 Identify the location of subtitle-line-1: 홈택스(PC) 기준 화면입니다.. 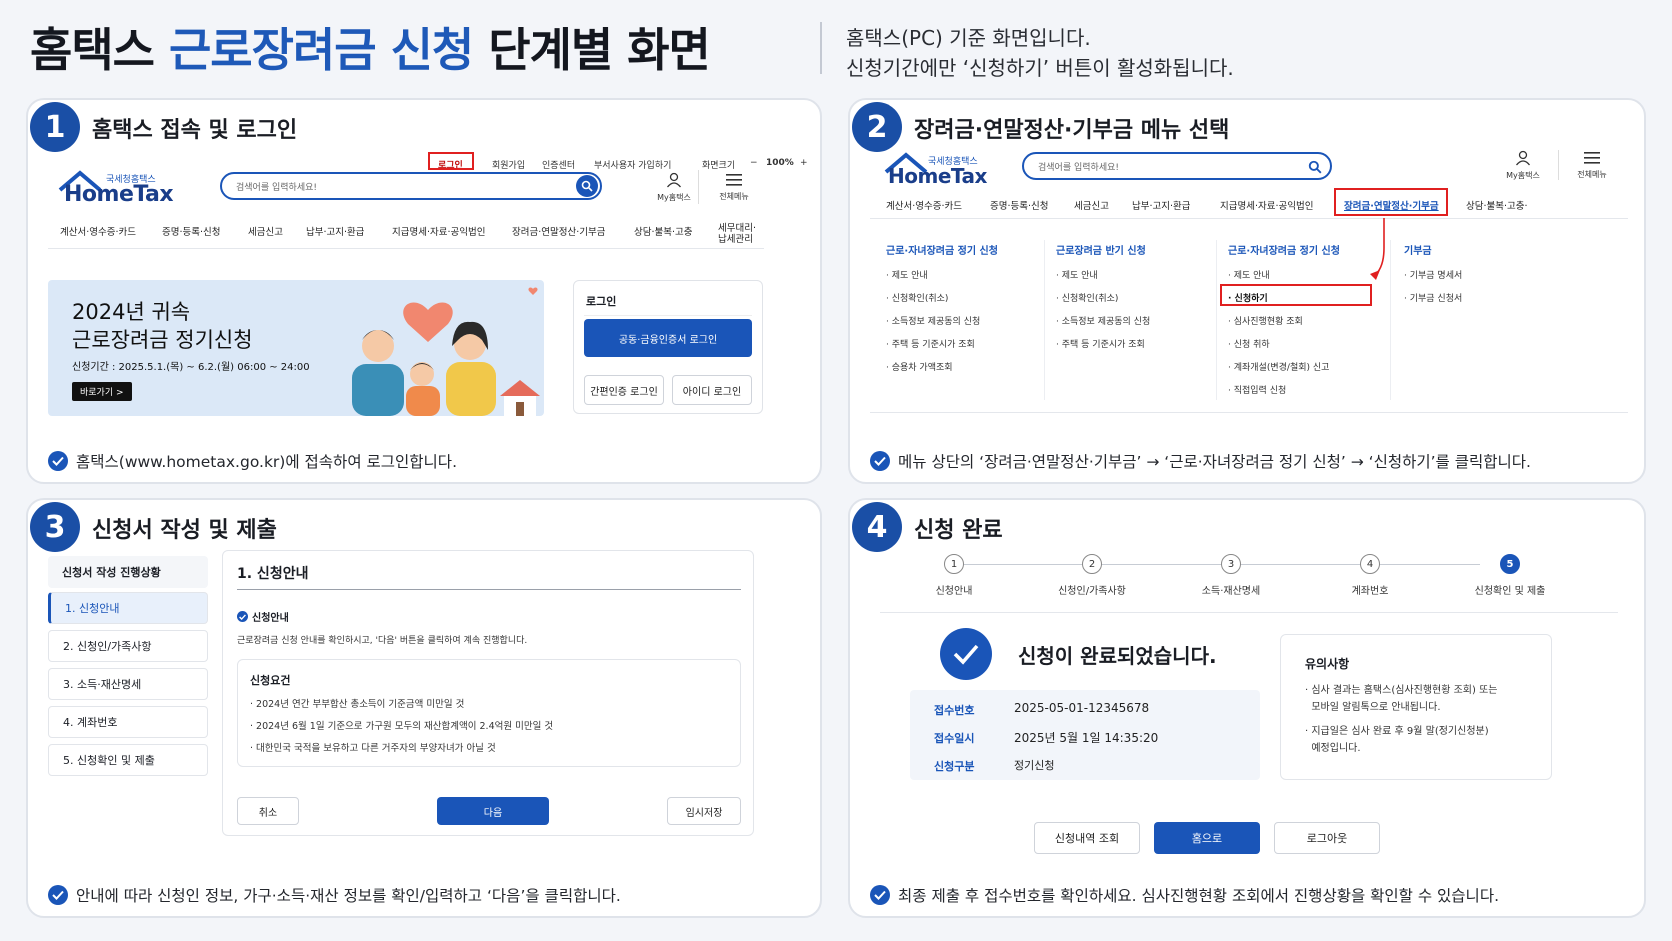
(968, 38).